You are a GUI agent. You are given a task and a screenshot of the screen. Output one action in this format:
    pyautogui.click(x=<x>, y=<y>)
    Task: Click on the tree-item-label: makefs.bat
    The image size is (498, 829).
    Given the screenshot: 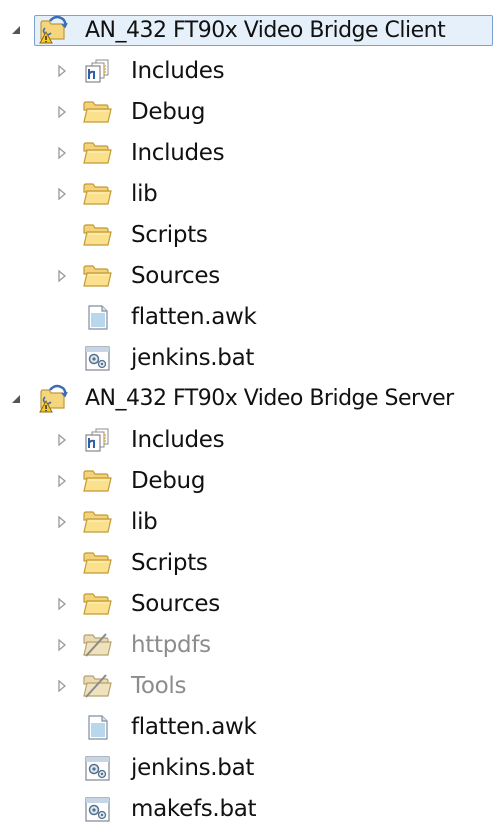 What is the action you would take?
    pyautogui.click(x=194, y=808)
    